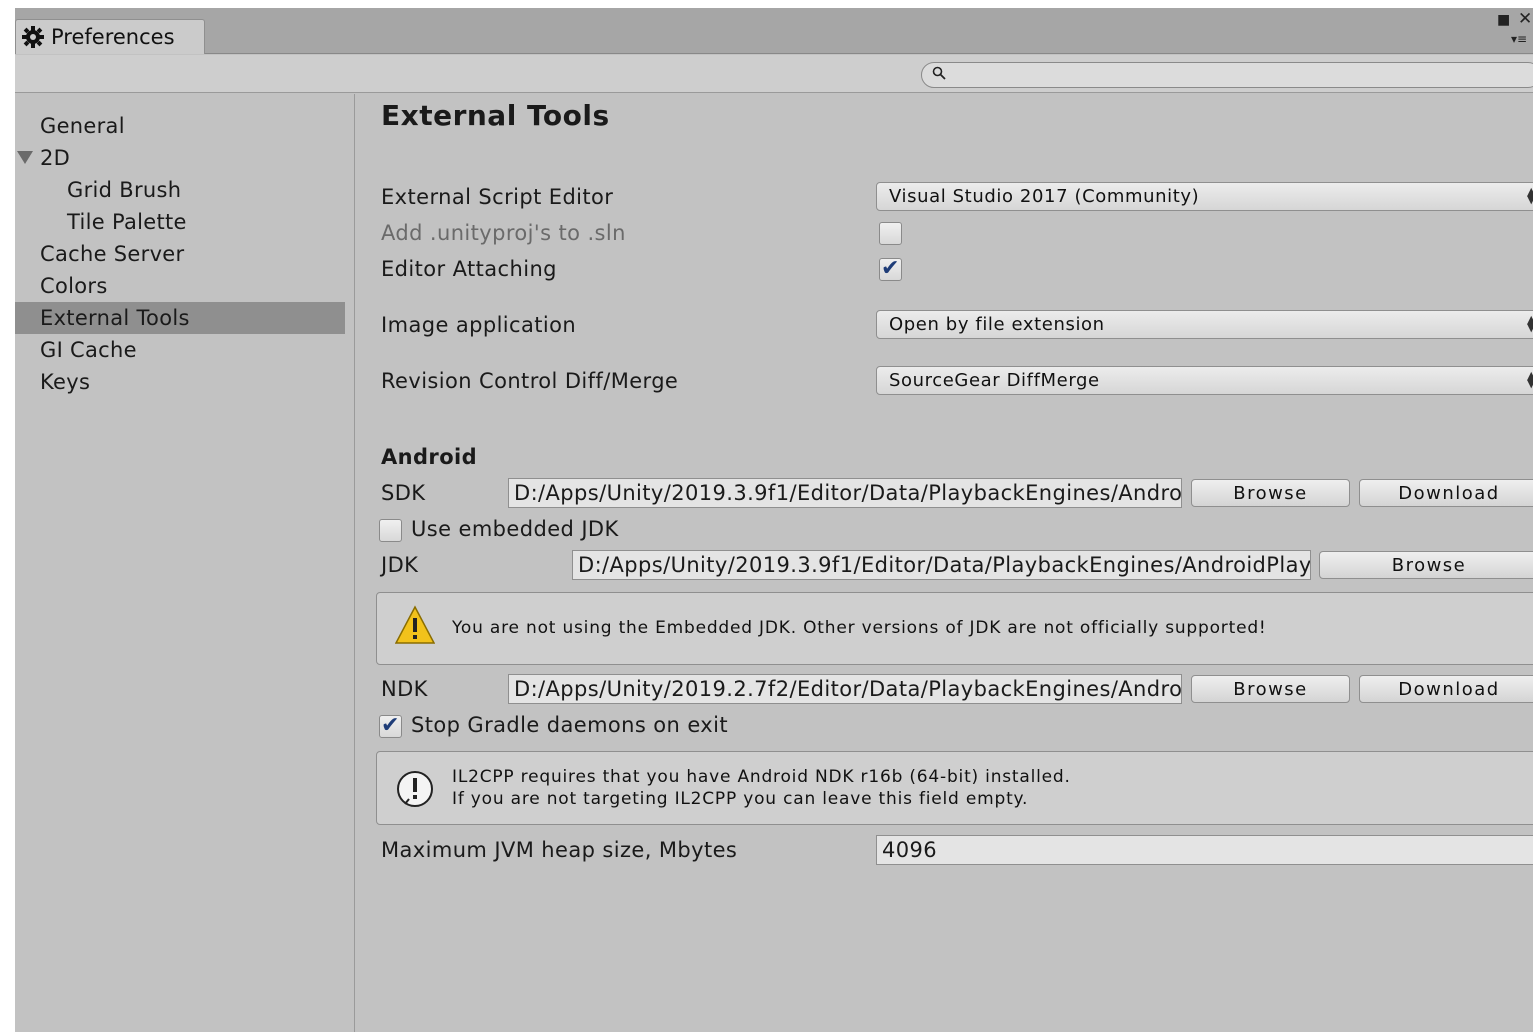 This screenshot has width=1533, height=1032. What do you see at coordinates (180, 286) in the screenshot?
I see `sidebar-item-colors: Colors` at bounding box center [180, 286].